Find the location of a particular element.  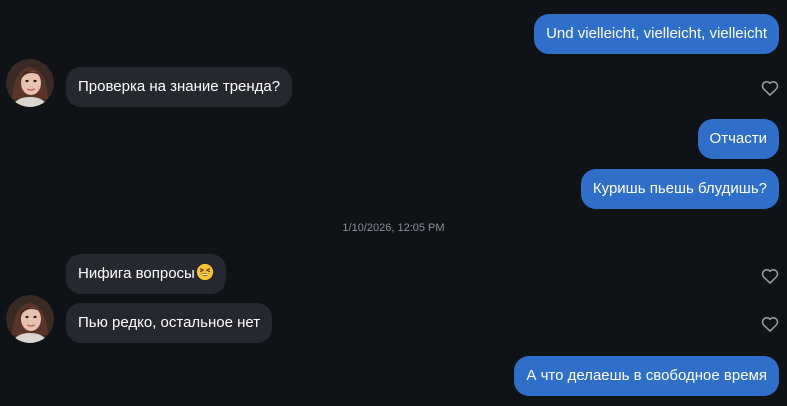

outgoing-message-bubble: Куришь пьешь блудишь? is located at coordinates (679, 189).